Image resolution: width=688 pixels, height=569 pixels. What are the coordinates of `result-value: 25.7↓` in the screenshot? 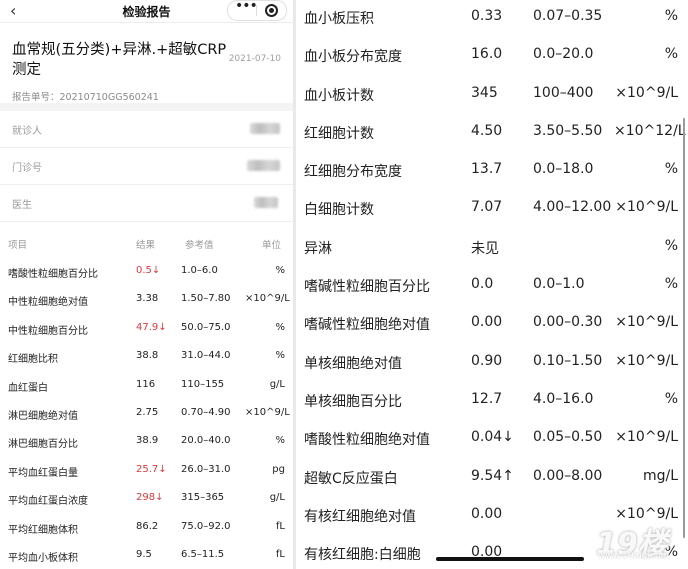 It's located at (151, 469).